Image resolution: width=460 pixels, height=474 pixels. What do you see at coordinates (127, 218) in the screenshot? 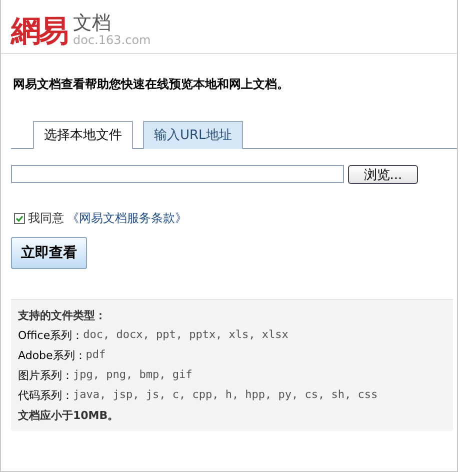
I see `terms-link: 《网易文档服务条款》` at bounding box center [127, 218].